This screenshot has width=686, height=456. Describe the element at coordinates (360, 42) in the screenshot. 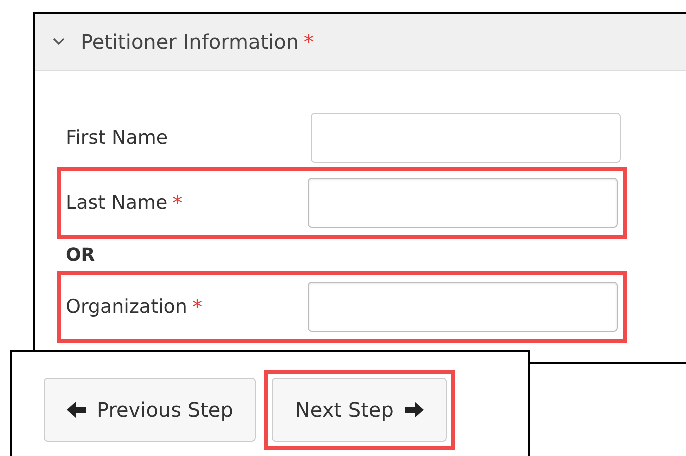

I see `panel-header: Petitioner Information *` at that location.